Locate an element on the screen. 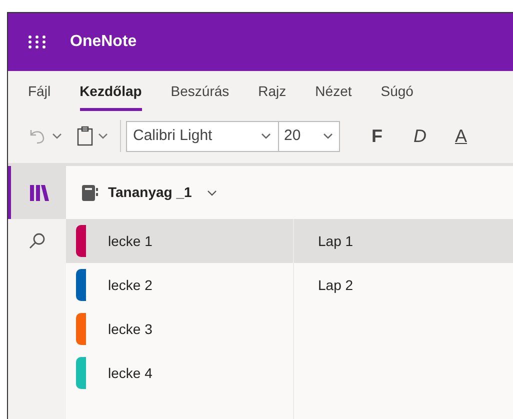 Image resolution: width=513 pixels, height=419 pixels. underline-button: A is located at coordinates (461, 136).